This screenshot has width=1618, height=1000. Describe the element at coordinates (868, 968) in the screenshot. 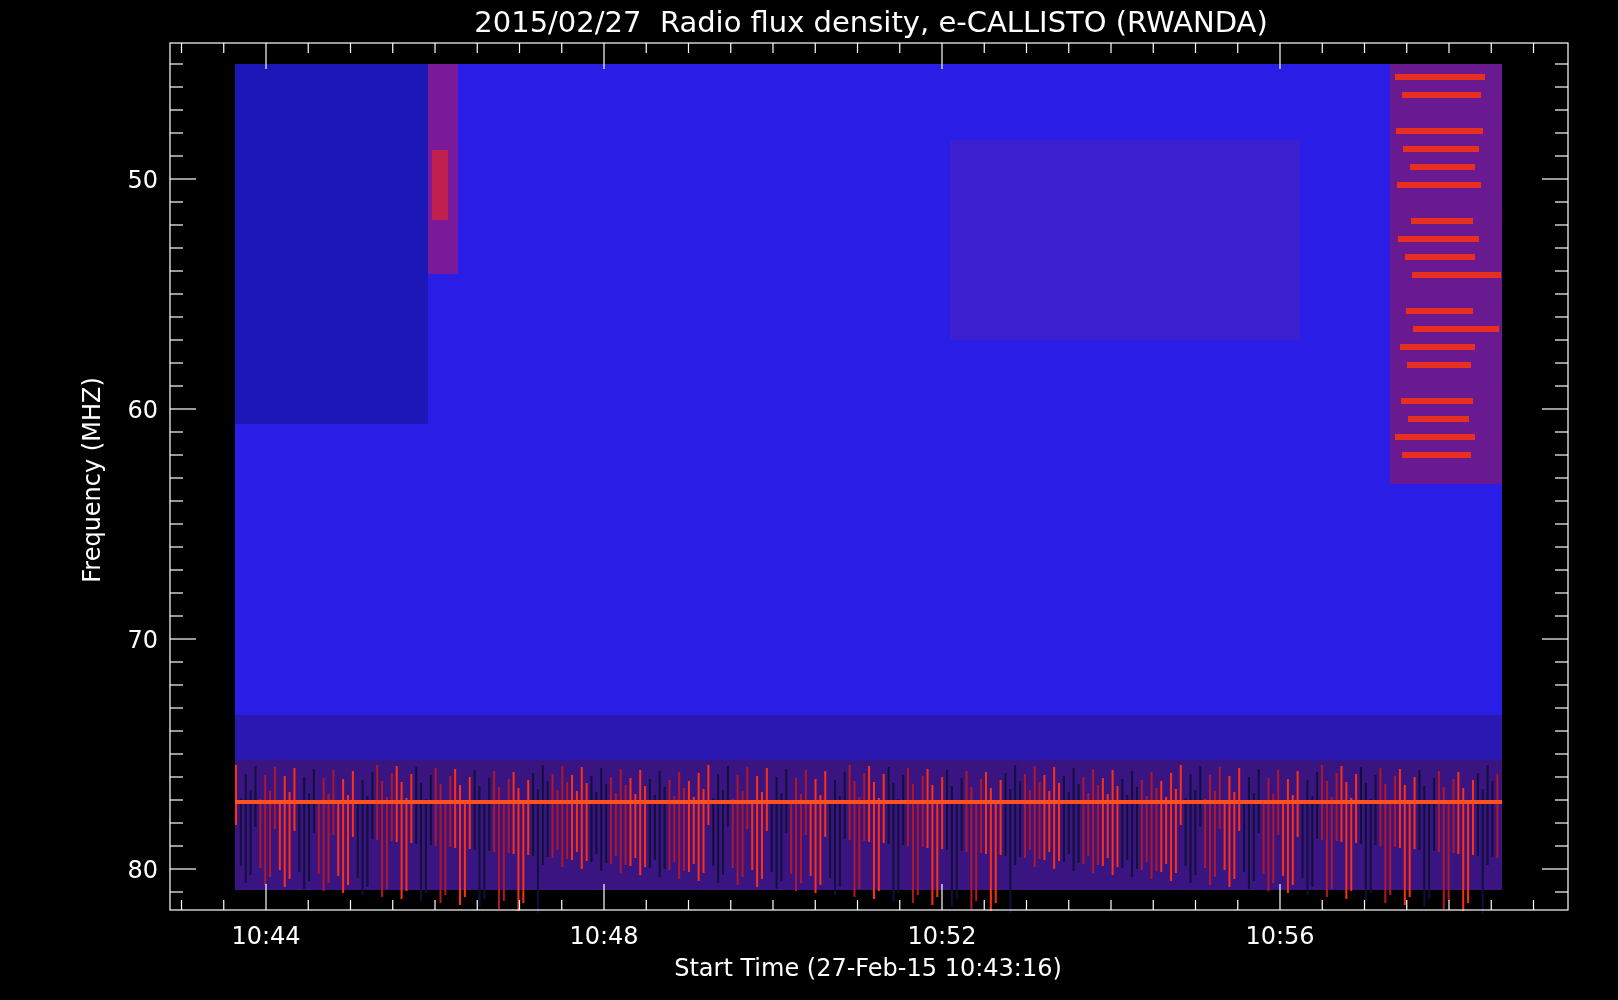

I see `x-axis-title: Start Time (27-Feb-15 10:43:16)` at that location.